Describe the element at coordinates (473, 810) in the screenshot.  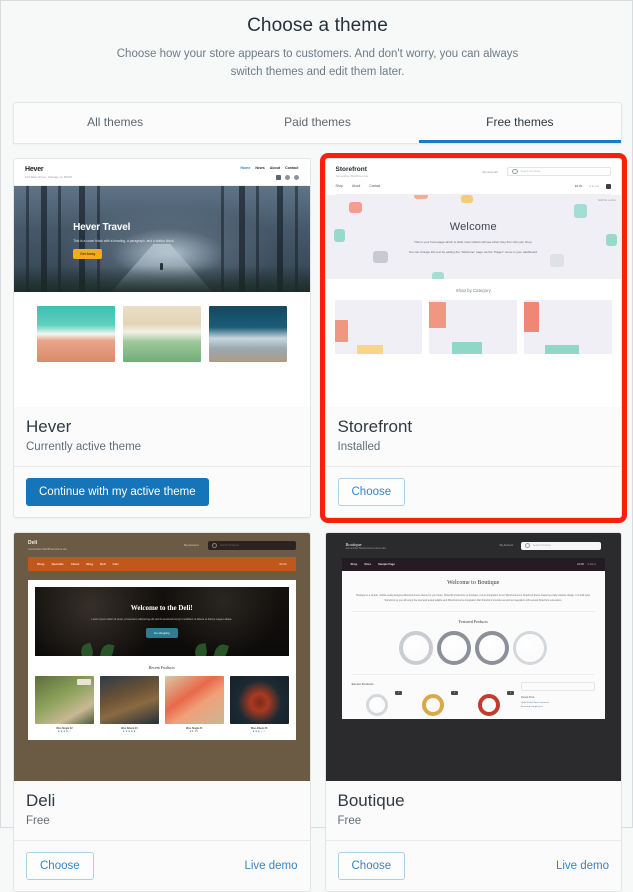
I see `theme-meta: Boutique Free` at that location.